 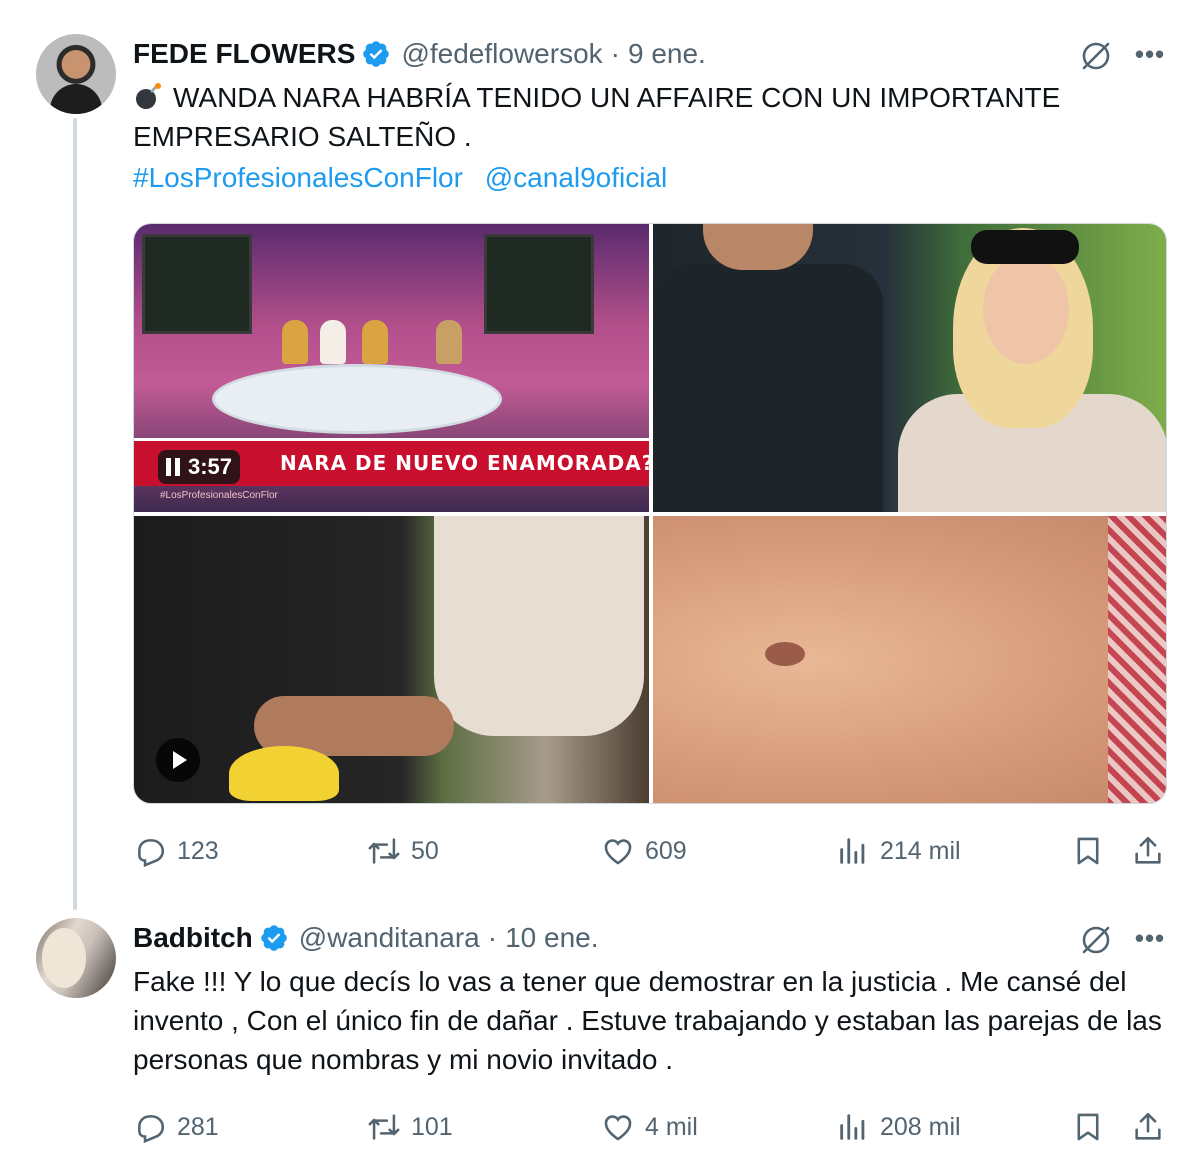 What do you see at coordinates (284, 773) in the screenshot?
I see `bananas` at bounding box center [284, 773].